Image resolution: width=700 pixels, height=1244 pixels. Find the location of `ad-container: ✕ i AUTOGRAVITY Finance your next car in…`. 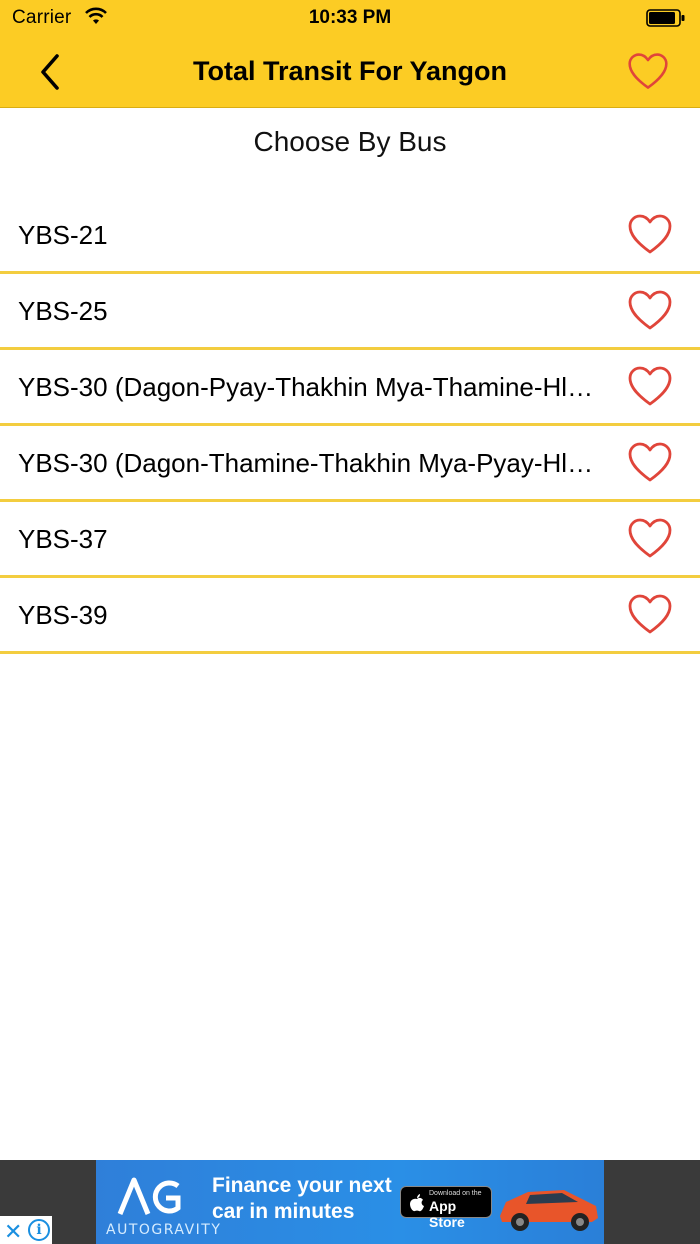

ad-container: ✕ i AUTOGRAVITY Finance your next car in… is located at coordinates (350, 1202).